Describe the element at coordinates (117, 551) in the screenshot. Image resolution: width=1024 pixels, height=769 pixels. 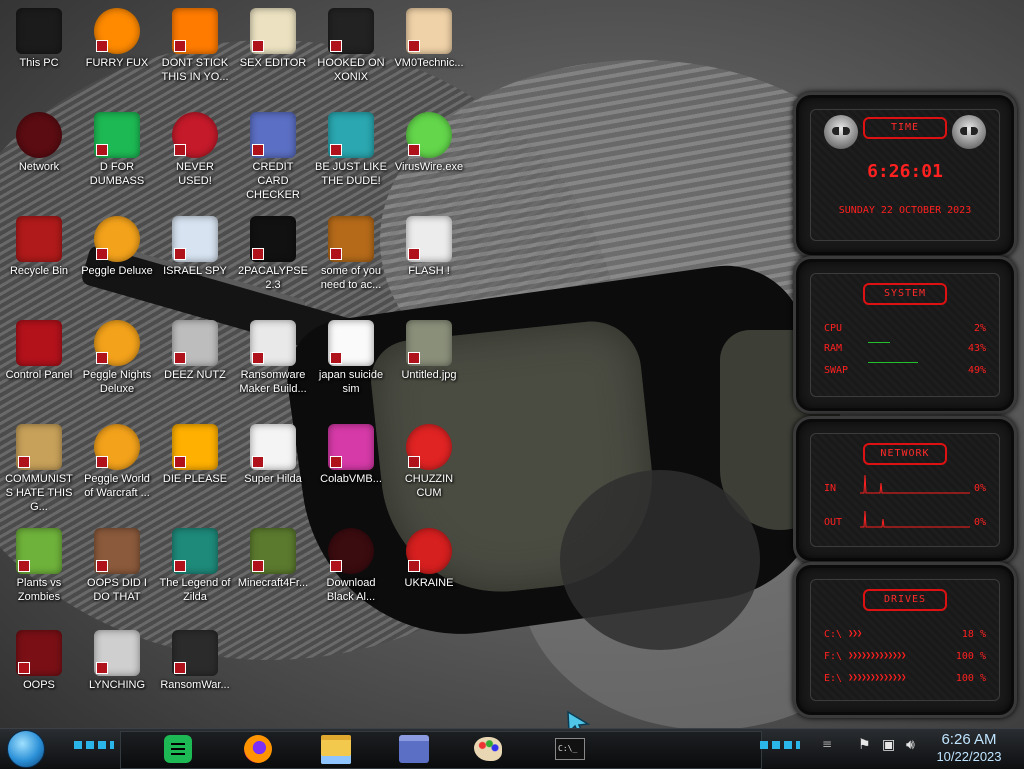
I see `portrait-icon` at that location.